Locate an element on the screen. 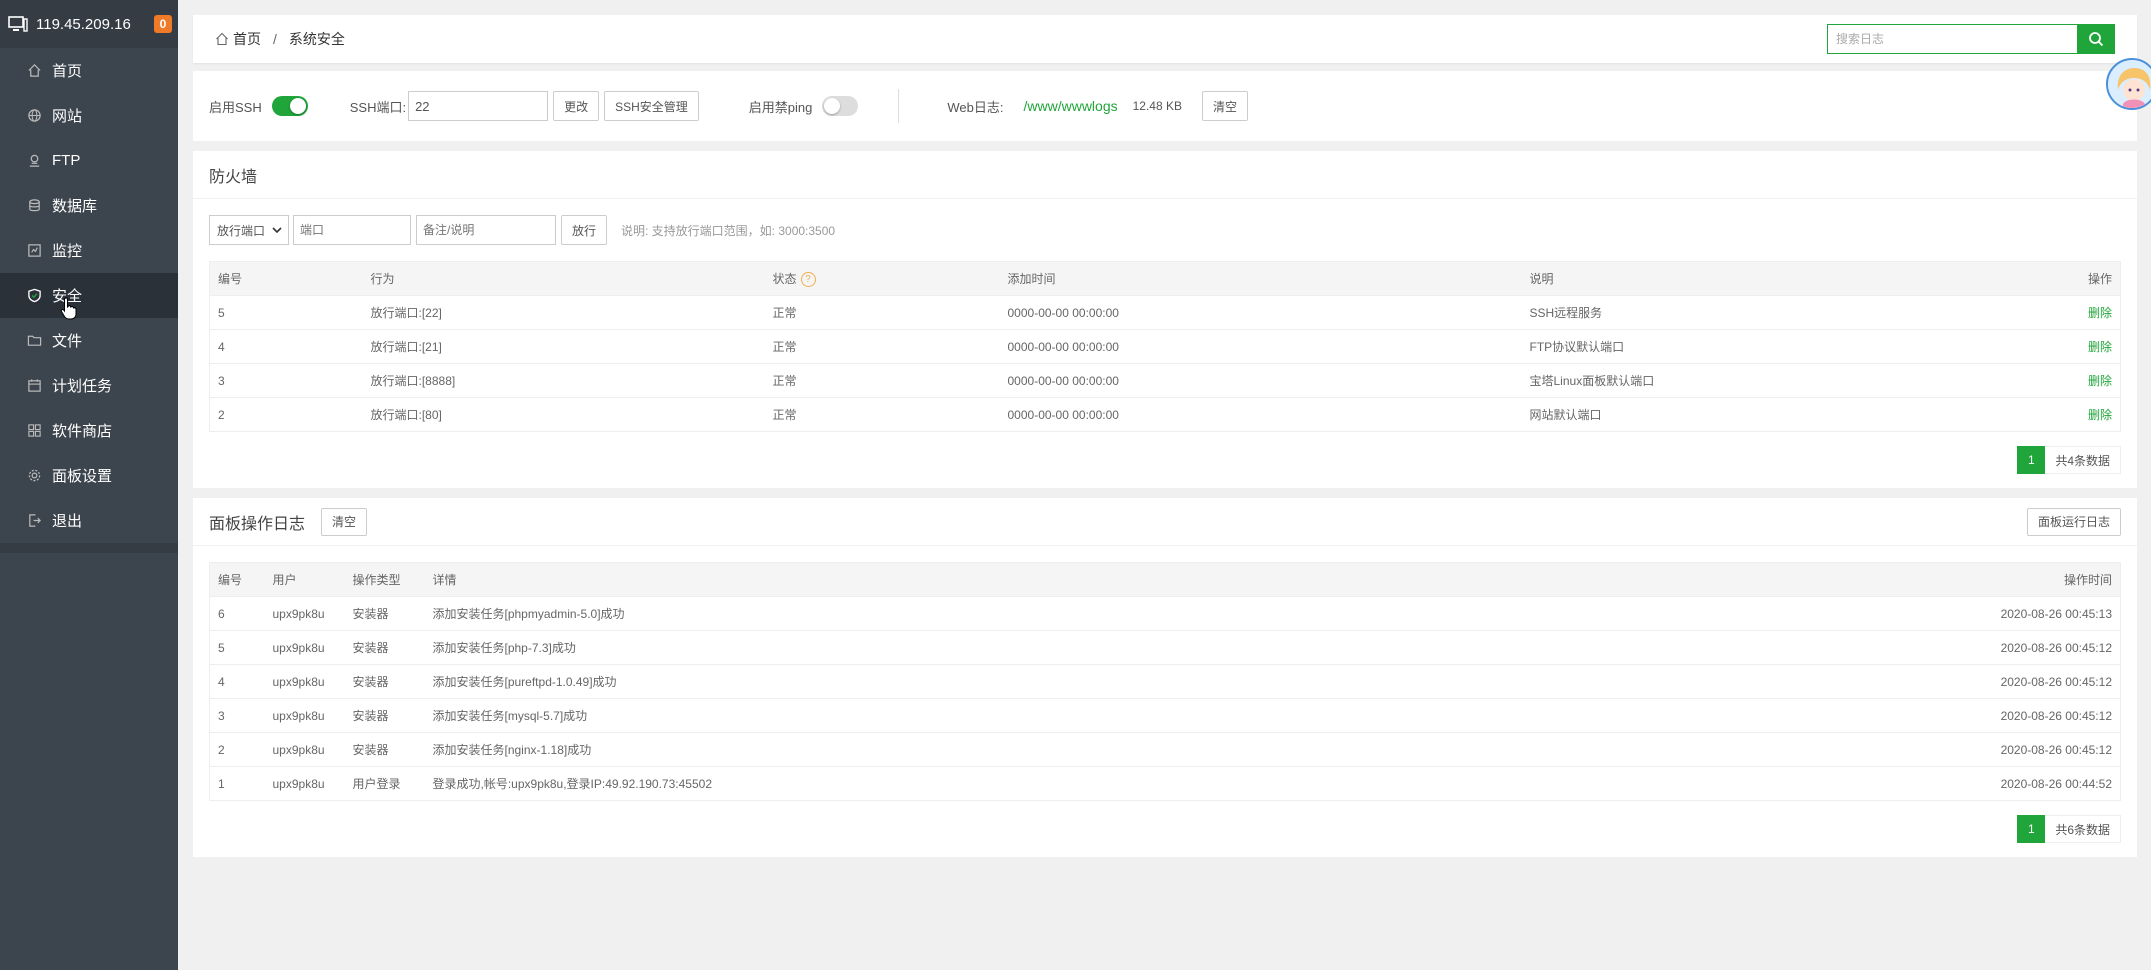 This screenshot has width=2151, height=970. sidebar-item-website: 网站 is located at coordinates (89, 115).